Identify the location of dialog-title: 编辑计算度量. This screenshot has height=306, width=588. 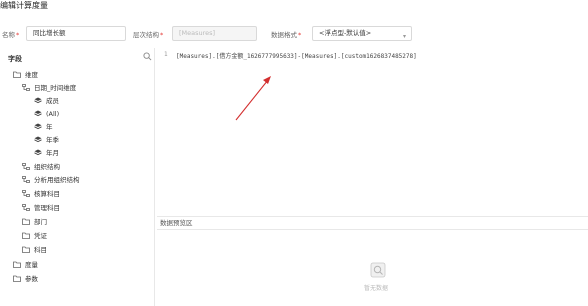
(24, 5).